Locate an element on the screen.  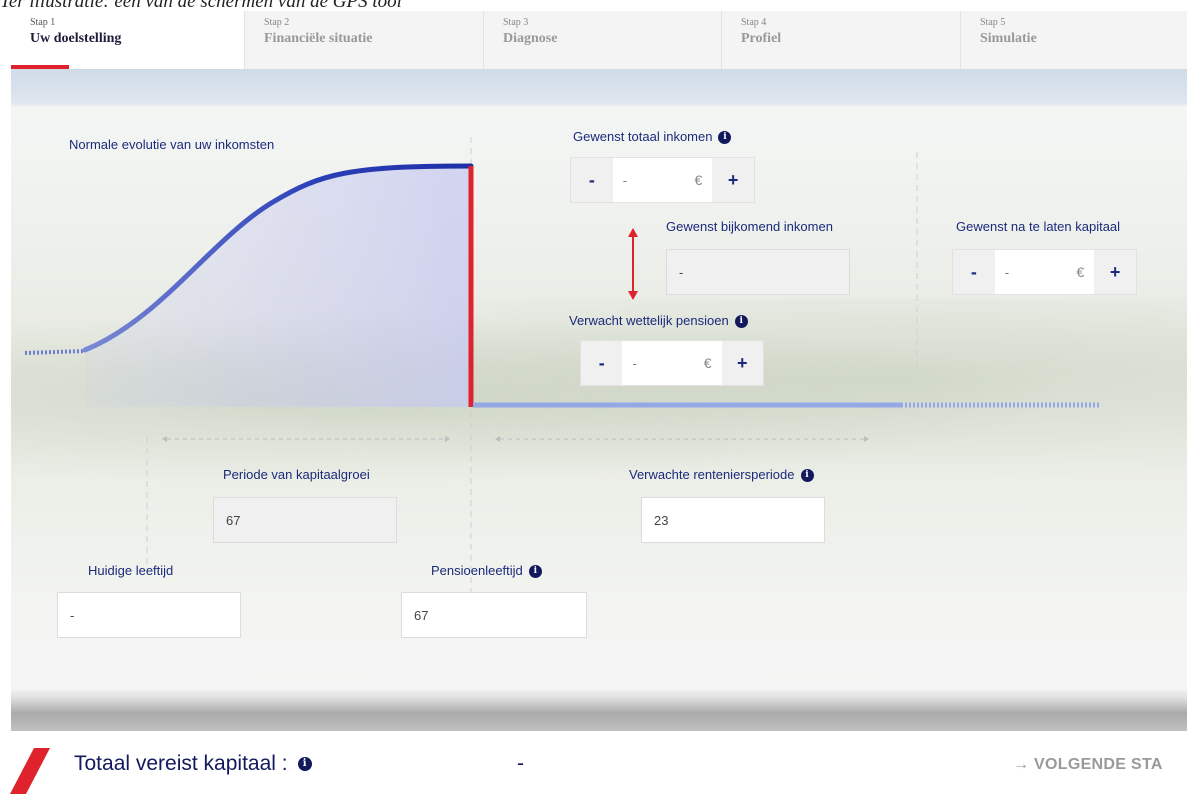
step-5: Stap 5 Simulatie is located at coordinates (1074, 40).